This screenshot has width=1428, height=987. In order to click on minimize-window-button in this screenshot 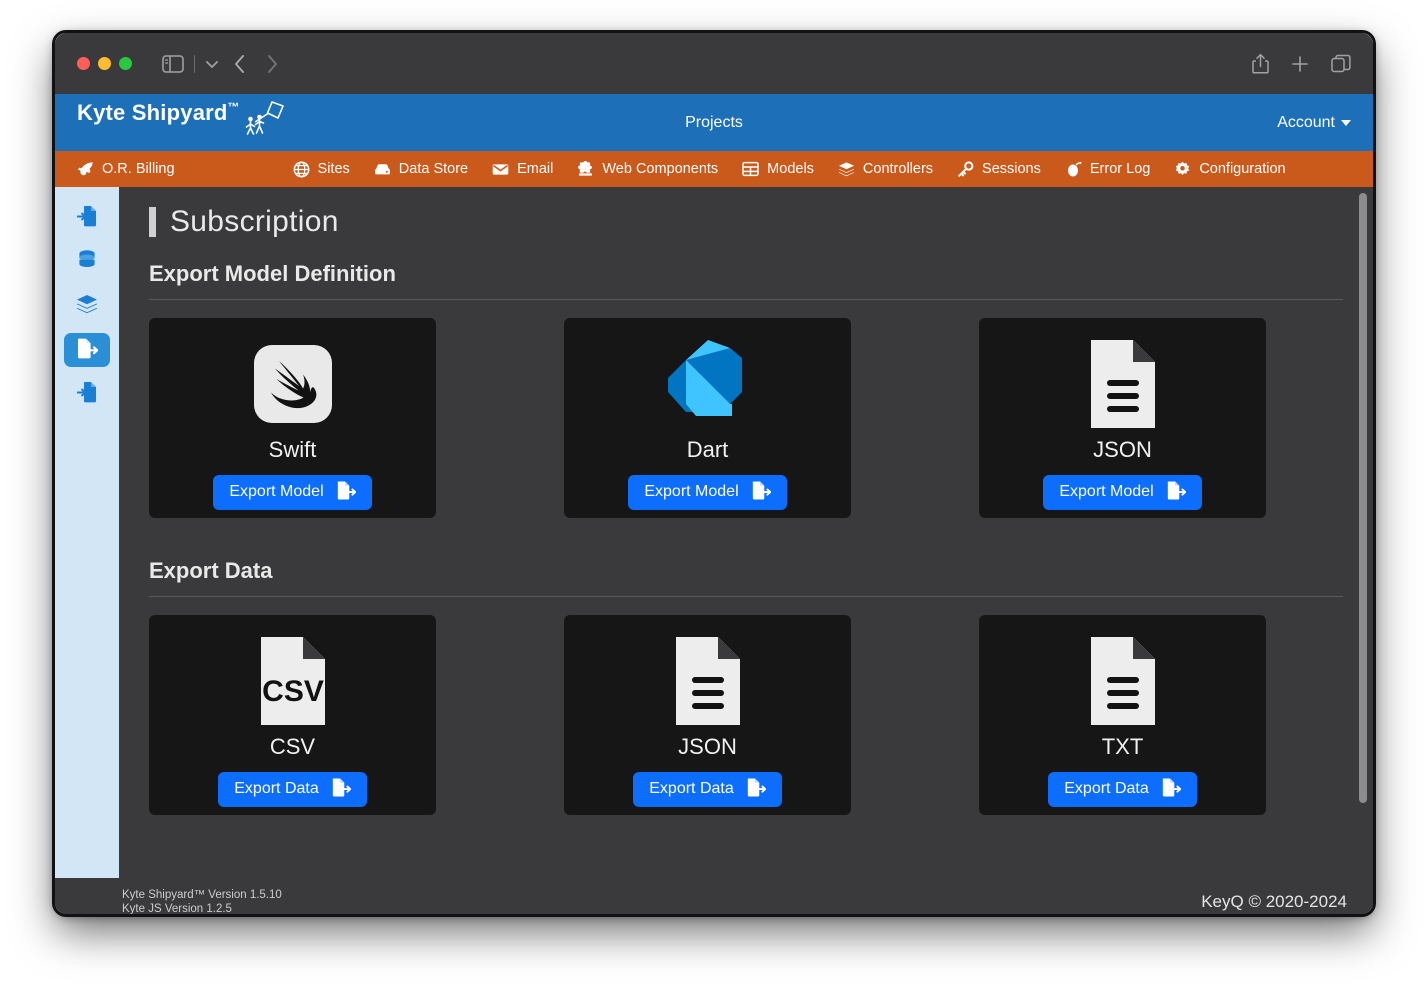, I will do `click(104, 63)`.